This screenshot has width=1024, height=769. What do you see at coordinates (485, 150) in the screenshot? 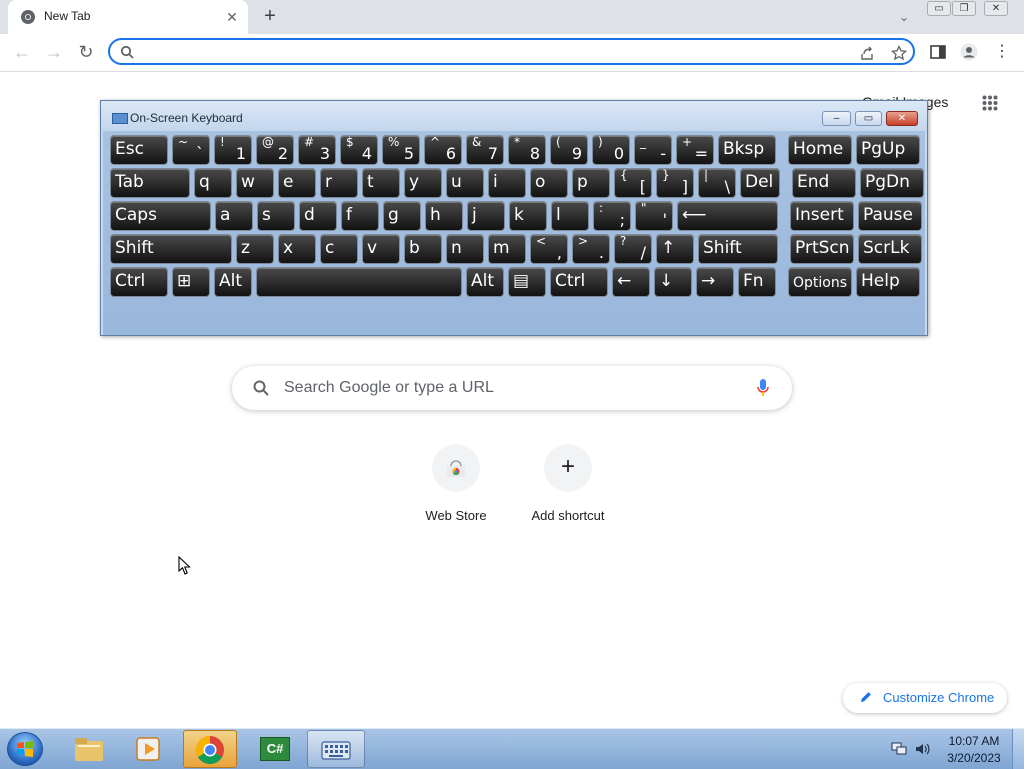
I see `osk-key-7-symbol: & 7` at bounding box center [485, 150].